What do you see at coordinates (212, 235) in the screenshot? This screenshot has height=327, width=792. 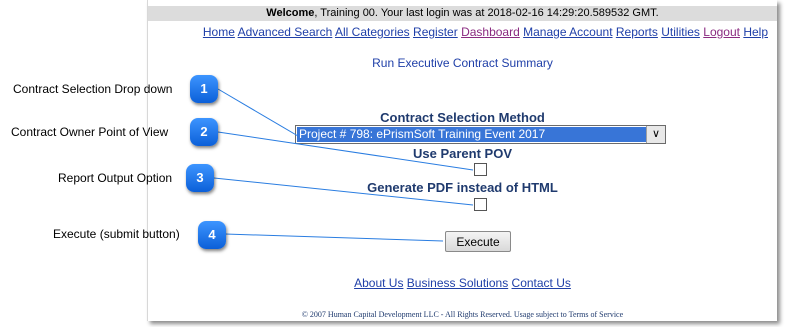 I see `callout-badge-4: 4` at bounding box center [212, 235].